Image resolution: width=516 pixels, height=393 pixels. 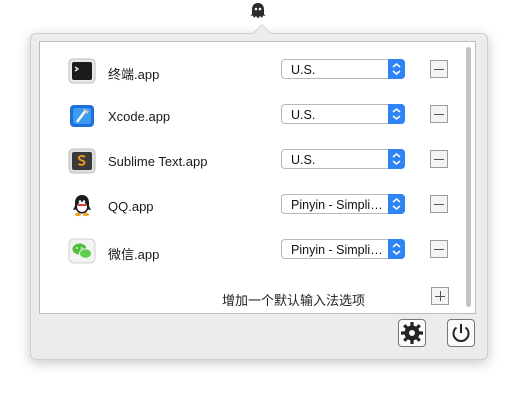 I want to click on add-button, so click(x=440, y=296).